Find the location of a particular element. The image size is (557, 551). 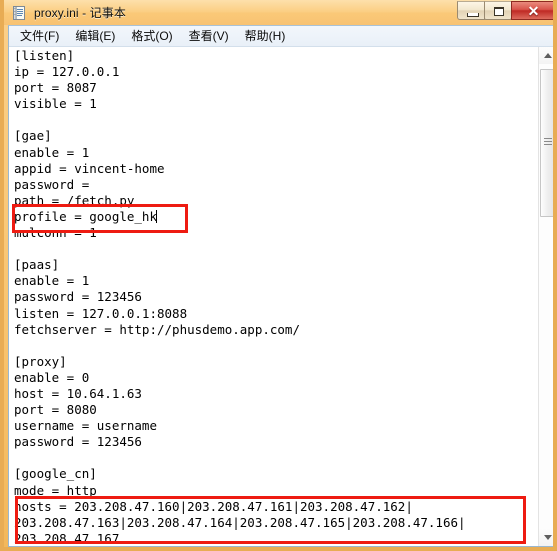

vertical-scrollbar is located at coordinates (545, 296).